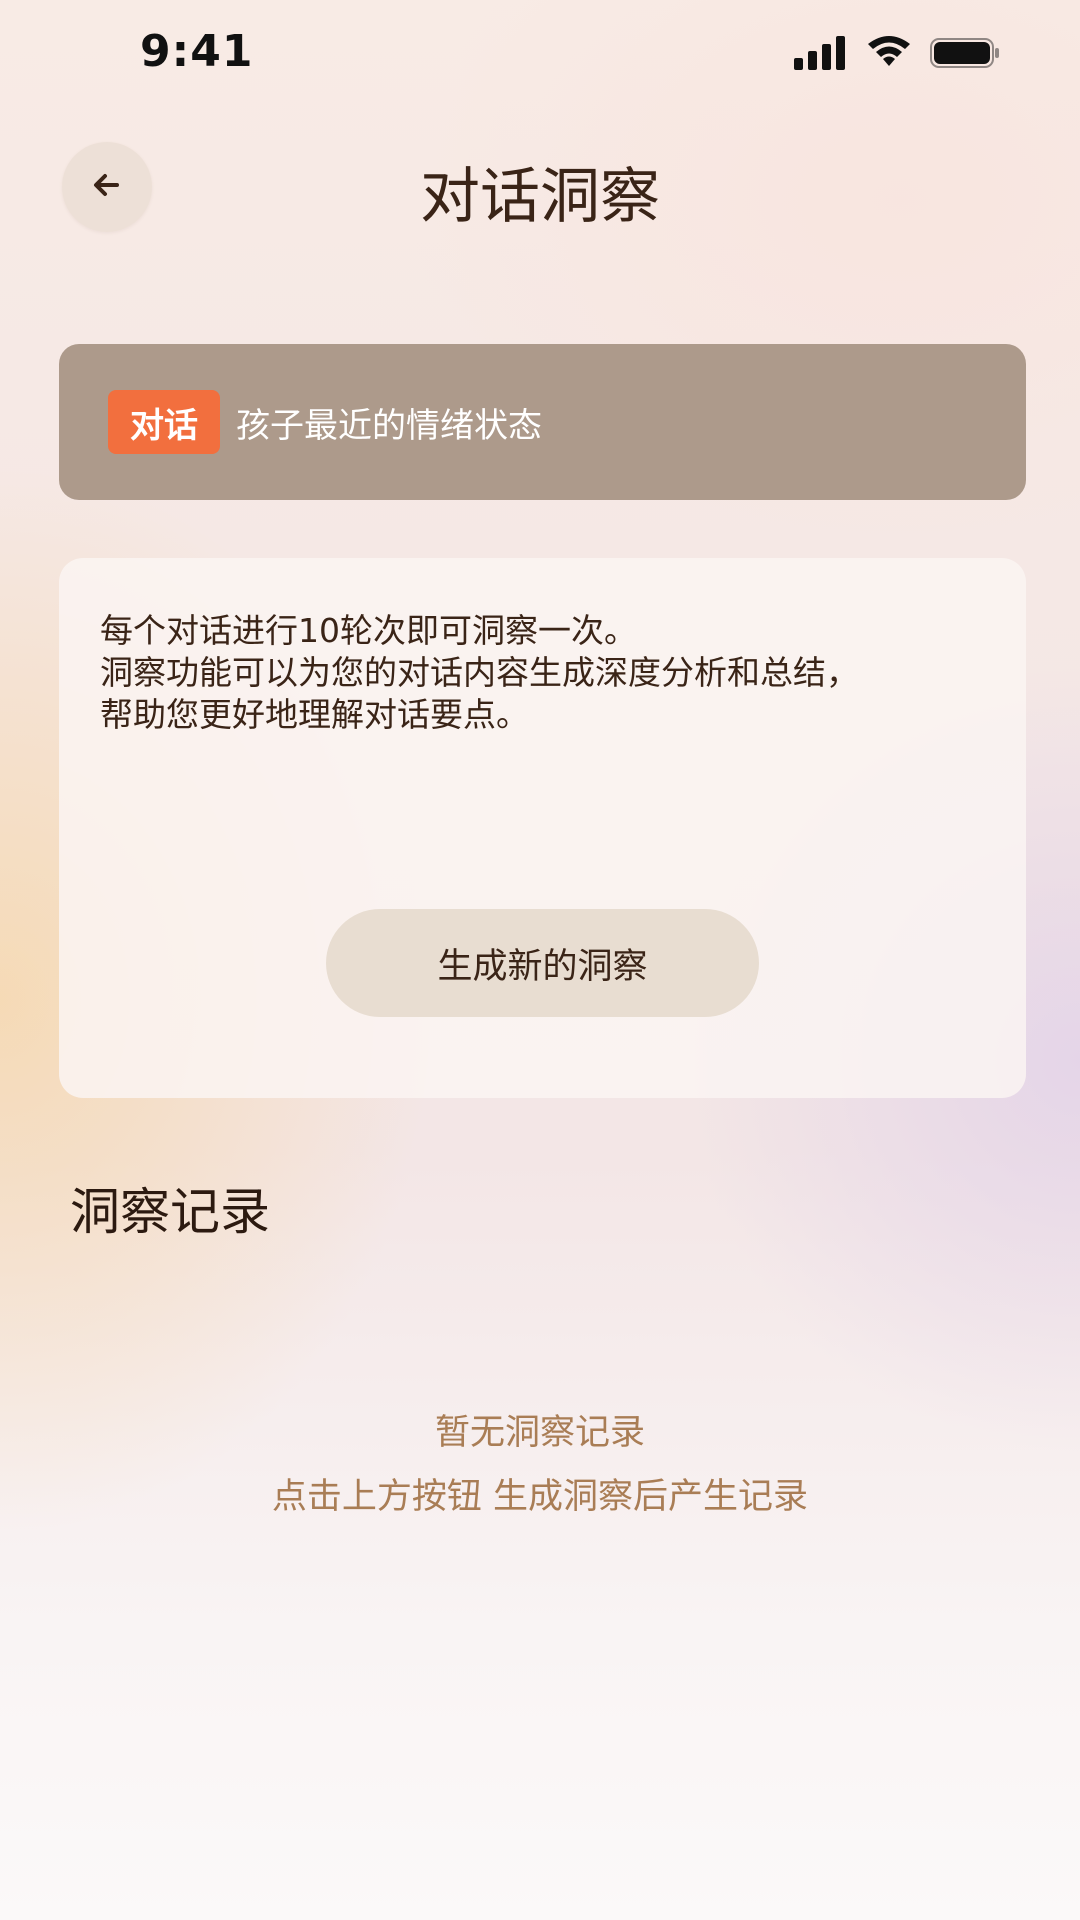  Describe the element at coordinates (197, 51) in the screenshot. I see `status-time: 9:41` at that location.